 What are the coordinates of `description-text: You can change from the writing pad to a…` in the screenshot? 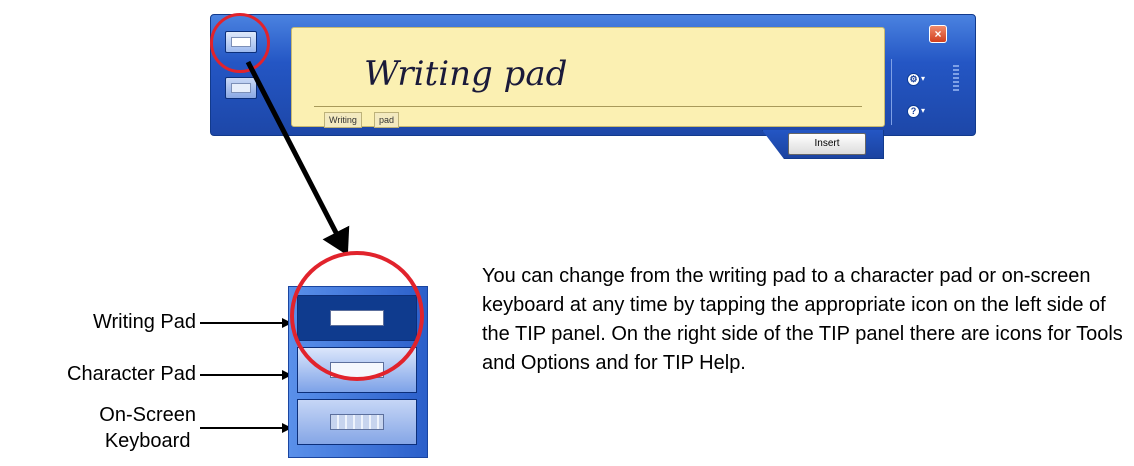 It's located at (802, 319).